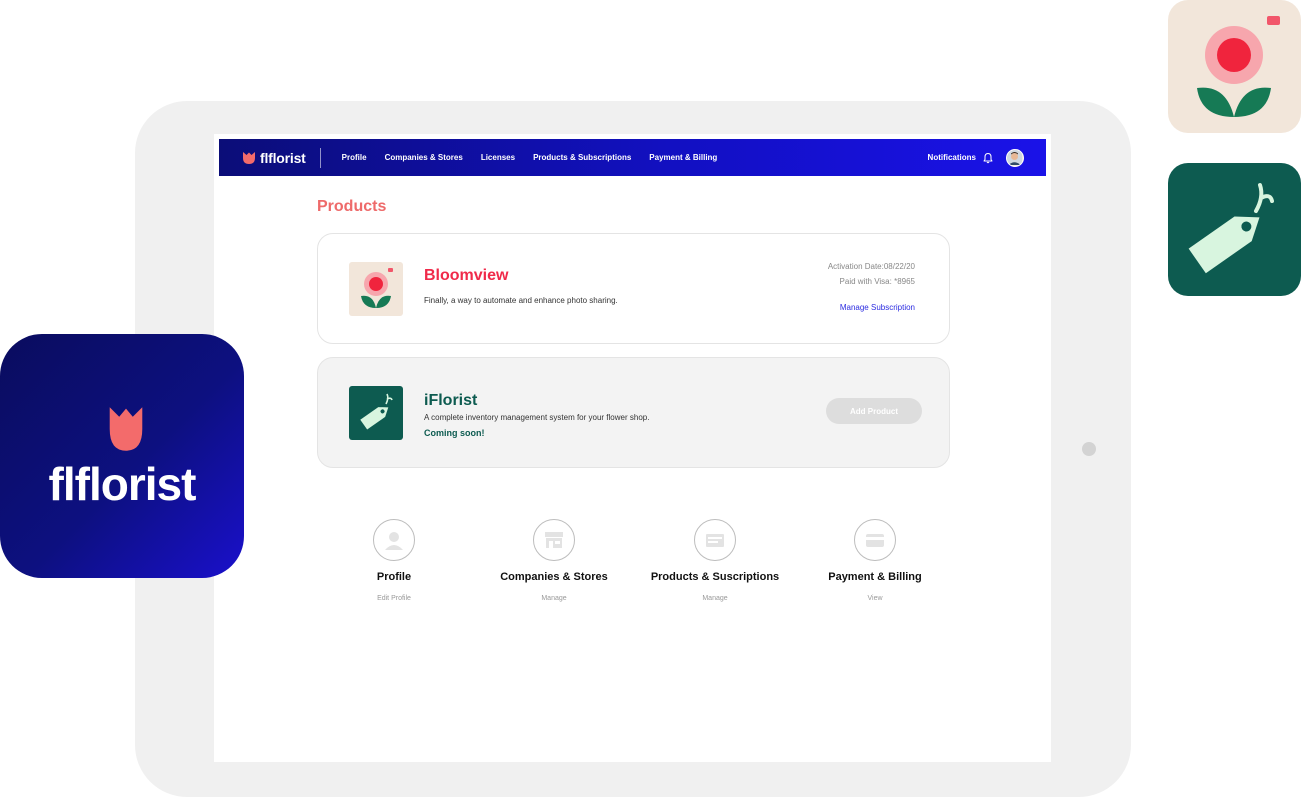 The width and height of the screenshot is (1302, 800). Describe the element at coordinates (424, 157) in the screenshot. I see `nav-link-companies-stores: Companies & Stores` at that location.